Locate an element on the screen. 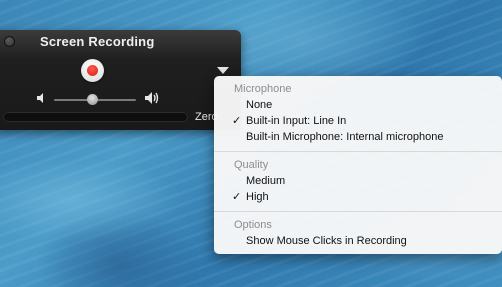 This screenshot has width=502, height=287. record-icon is located at coordinates (92, 70).